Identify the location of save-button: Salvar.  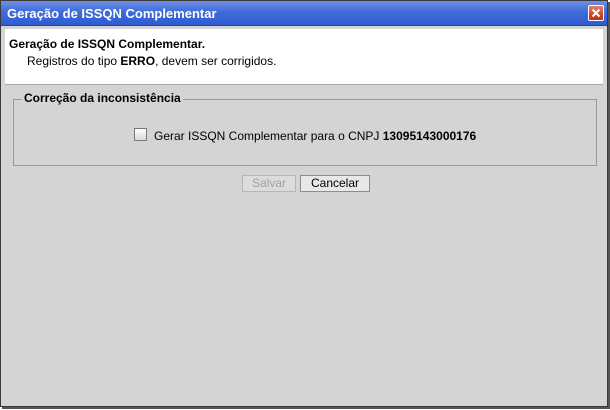
(269, 183).